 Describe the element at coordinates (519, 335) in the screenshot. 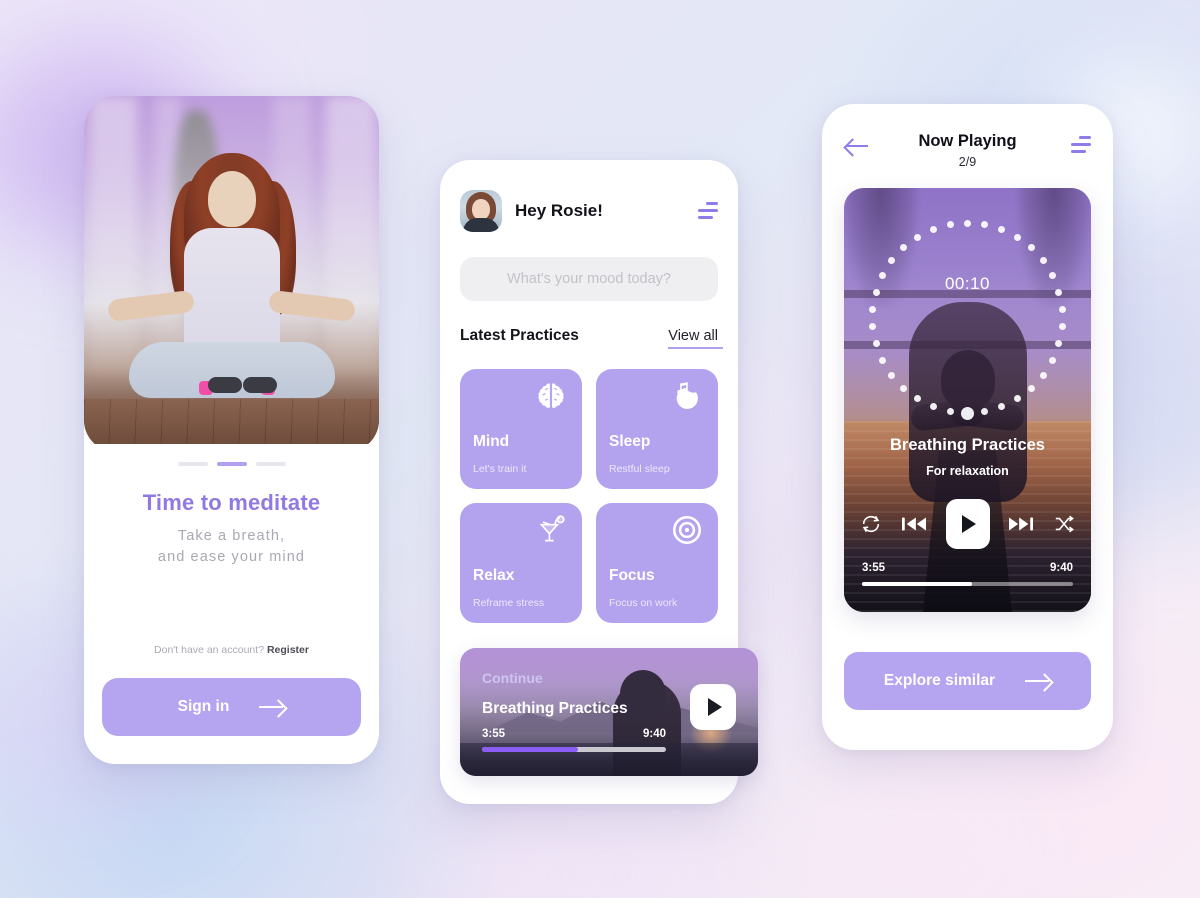

I see `section-title: Latest Practices` at that location.